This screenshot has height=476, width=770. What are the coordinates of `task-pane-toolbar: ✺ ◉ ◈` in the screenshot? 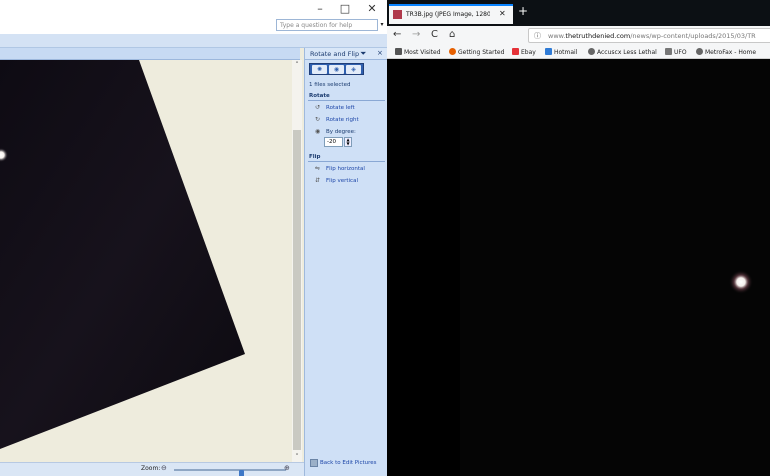 It's located at (336, 69).